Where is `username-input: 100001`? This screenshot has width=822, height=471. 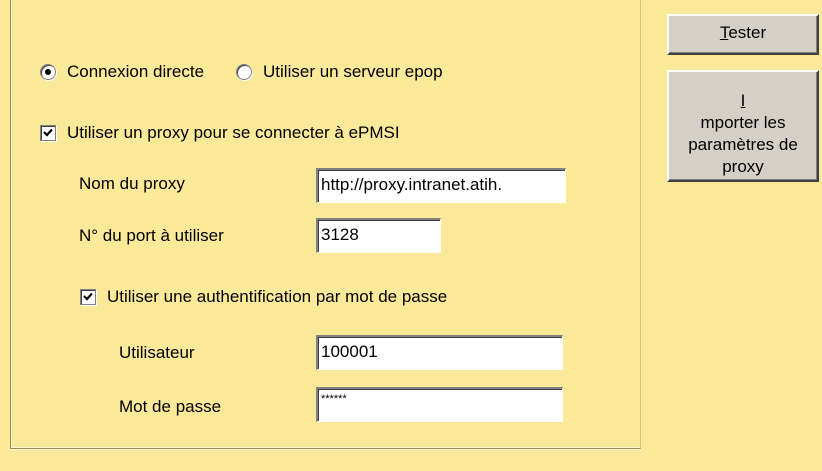 username-input: 100001 is located at coordinates (439, 352).